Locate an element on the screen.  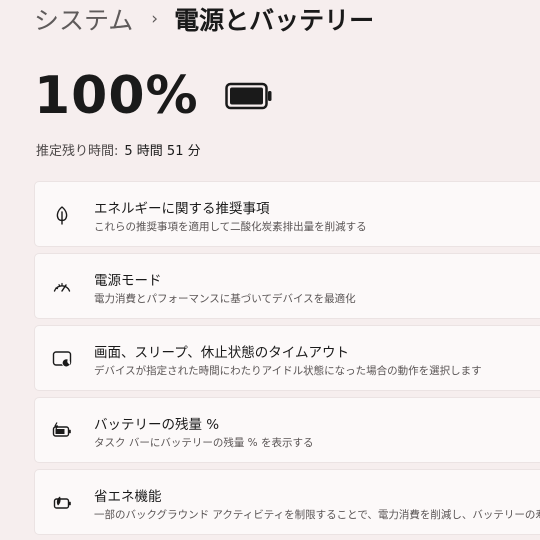
card-title: バッテリーの残量 % is located at coordinates (157, 425).